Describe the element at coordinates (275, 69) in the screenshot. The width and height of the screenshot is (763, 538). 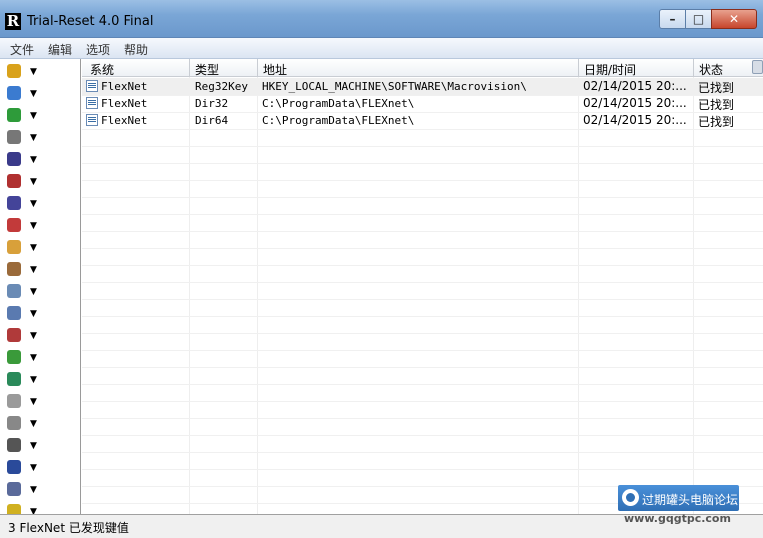
I see `column-address: 地址` at that location.